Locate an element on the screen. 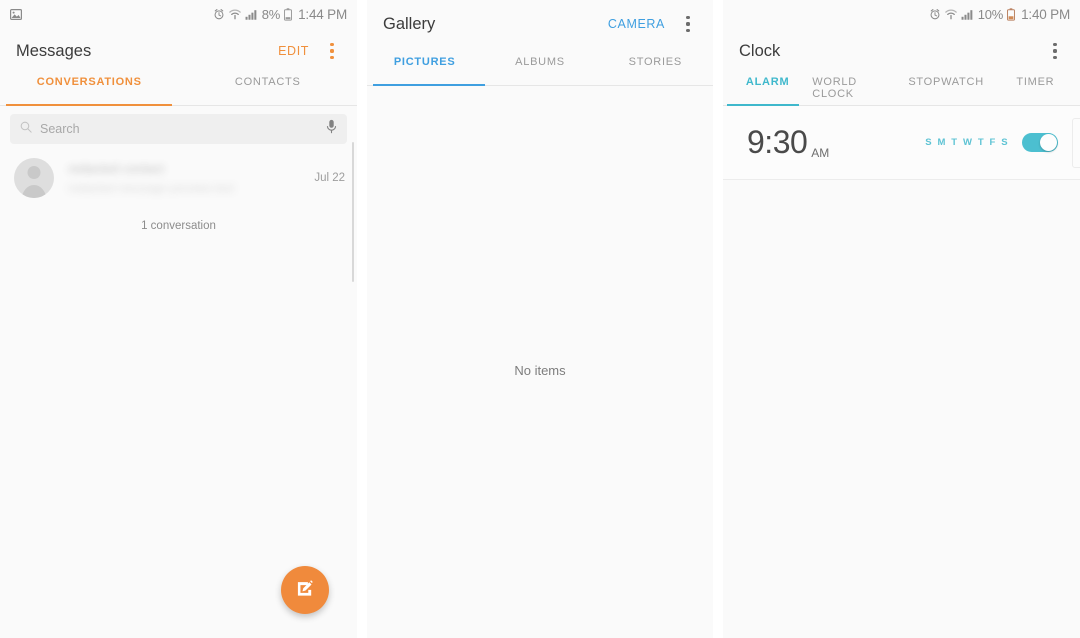 This screenshot has height=638, width=1080. tab-pictures: PICTURES is located at coordinates (424, 70).